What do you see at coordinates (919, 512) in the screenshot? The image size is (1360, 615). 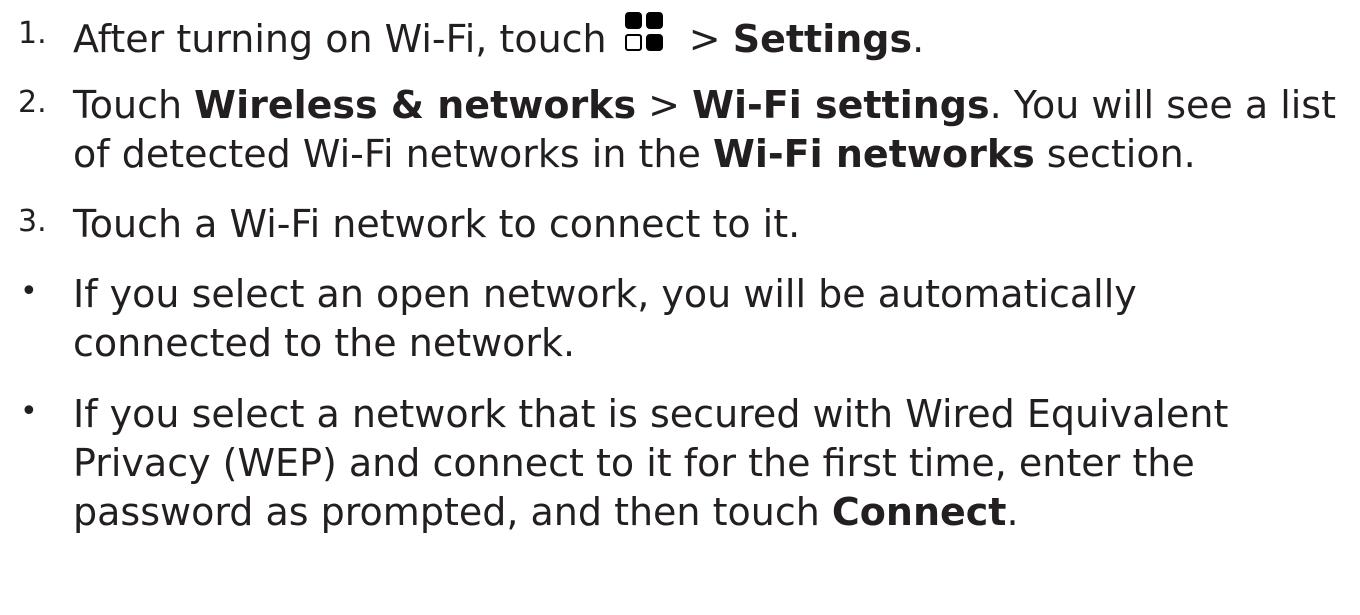 I see `connect-label: Connect` at bounding box center [919, 512].